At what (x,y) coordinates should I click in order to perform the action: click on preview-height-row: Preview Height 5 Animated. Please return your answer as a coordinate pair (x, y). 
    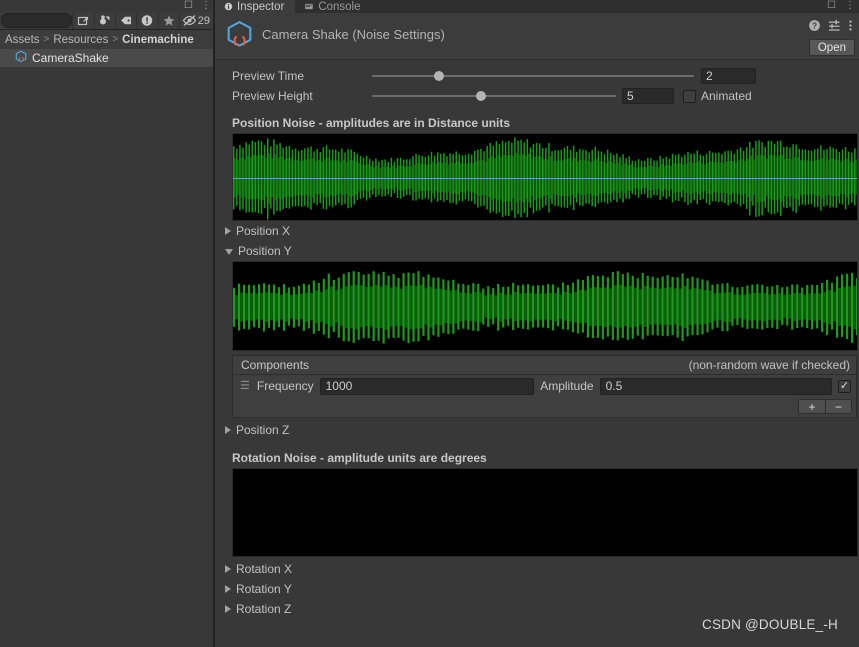
    Looking at the image, I should click on (537, 96).